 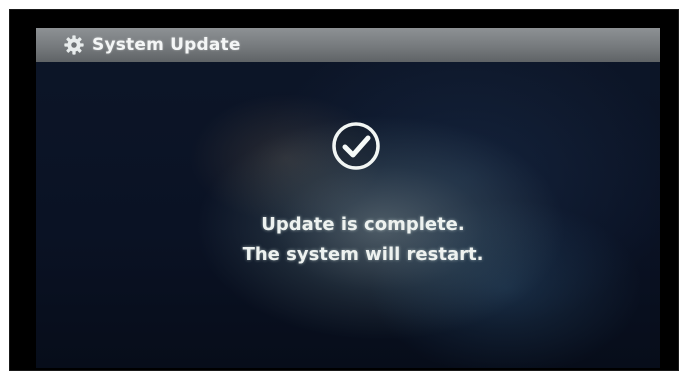 I want to click on message-line-2: The system will restart., so click(x=363, y=254).